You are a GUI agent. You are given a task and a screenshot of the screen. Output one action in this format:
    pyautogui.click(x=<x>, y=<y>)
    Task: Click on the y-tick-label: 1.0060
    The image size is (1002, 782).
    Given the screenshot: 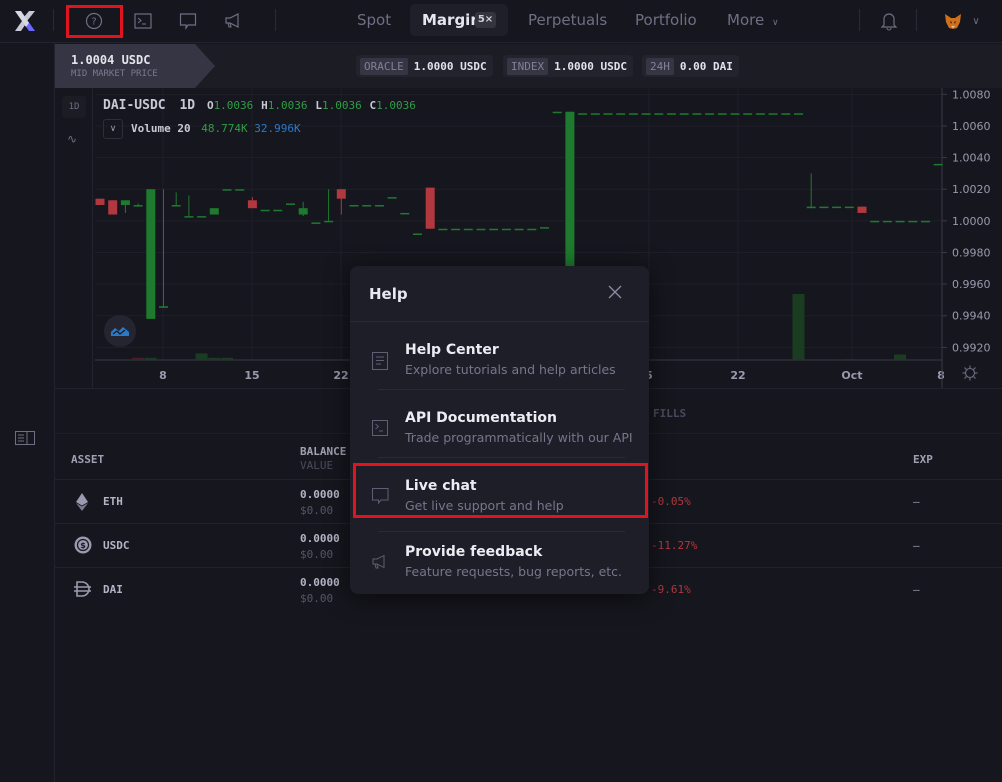 What is the action you would take?
    pyautogui.click(x=971, y=126)
    